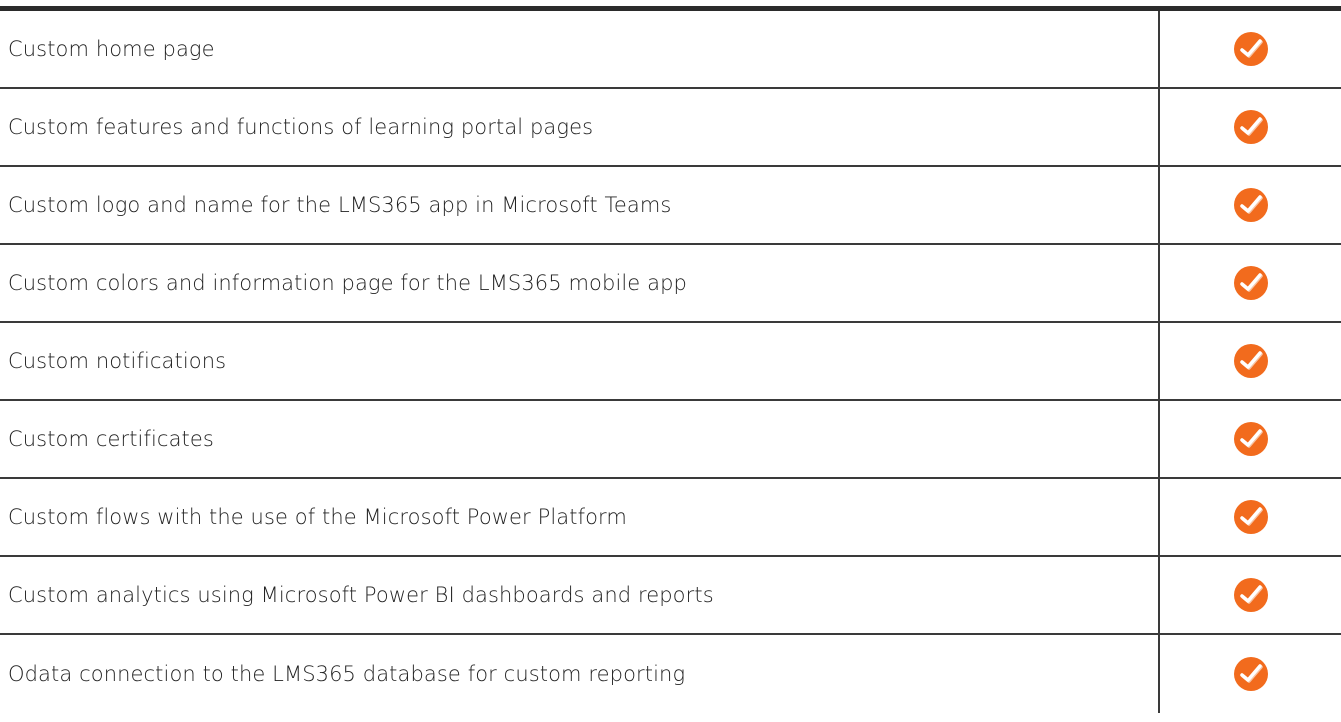 This screenshot has height=722, width=1341. I want to click on feature-label: Custom certificates, so click(111, 439).